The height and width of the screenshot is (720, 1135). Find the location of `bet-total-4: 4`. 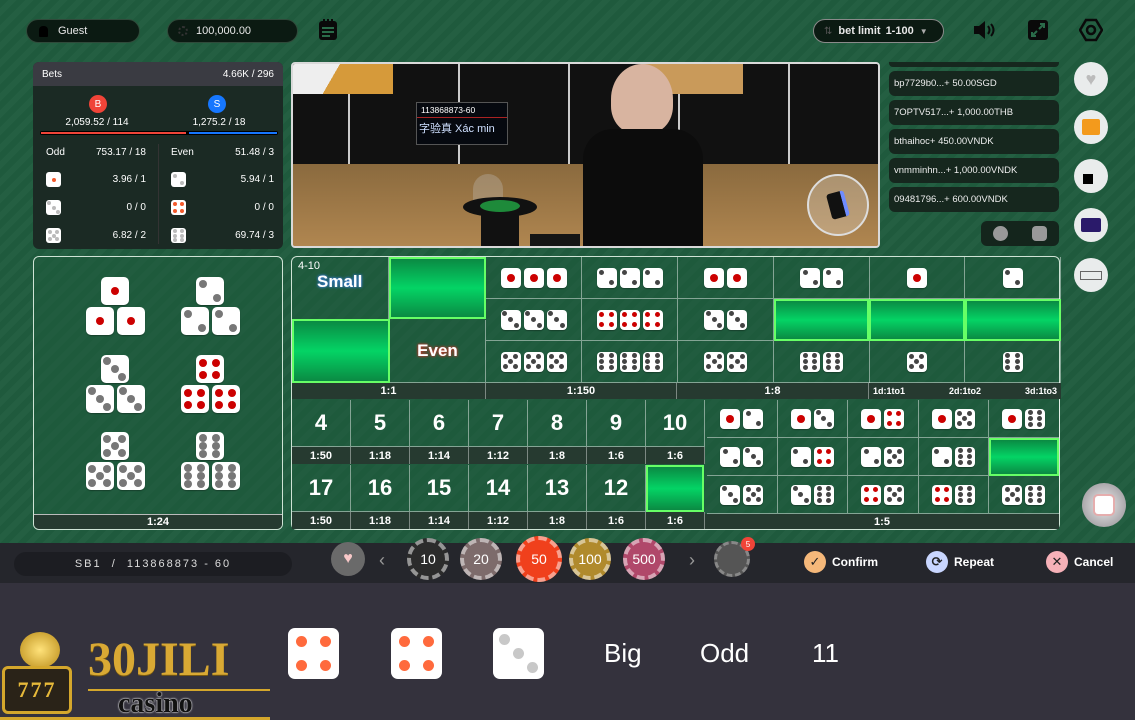

bet-total-4: 4 is located at coordinates (321, 423).